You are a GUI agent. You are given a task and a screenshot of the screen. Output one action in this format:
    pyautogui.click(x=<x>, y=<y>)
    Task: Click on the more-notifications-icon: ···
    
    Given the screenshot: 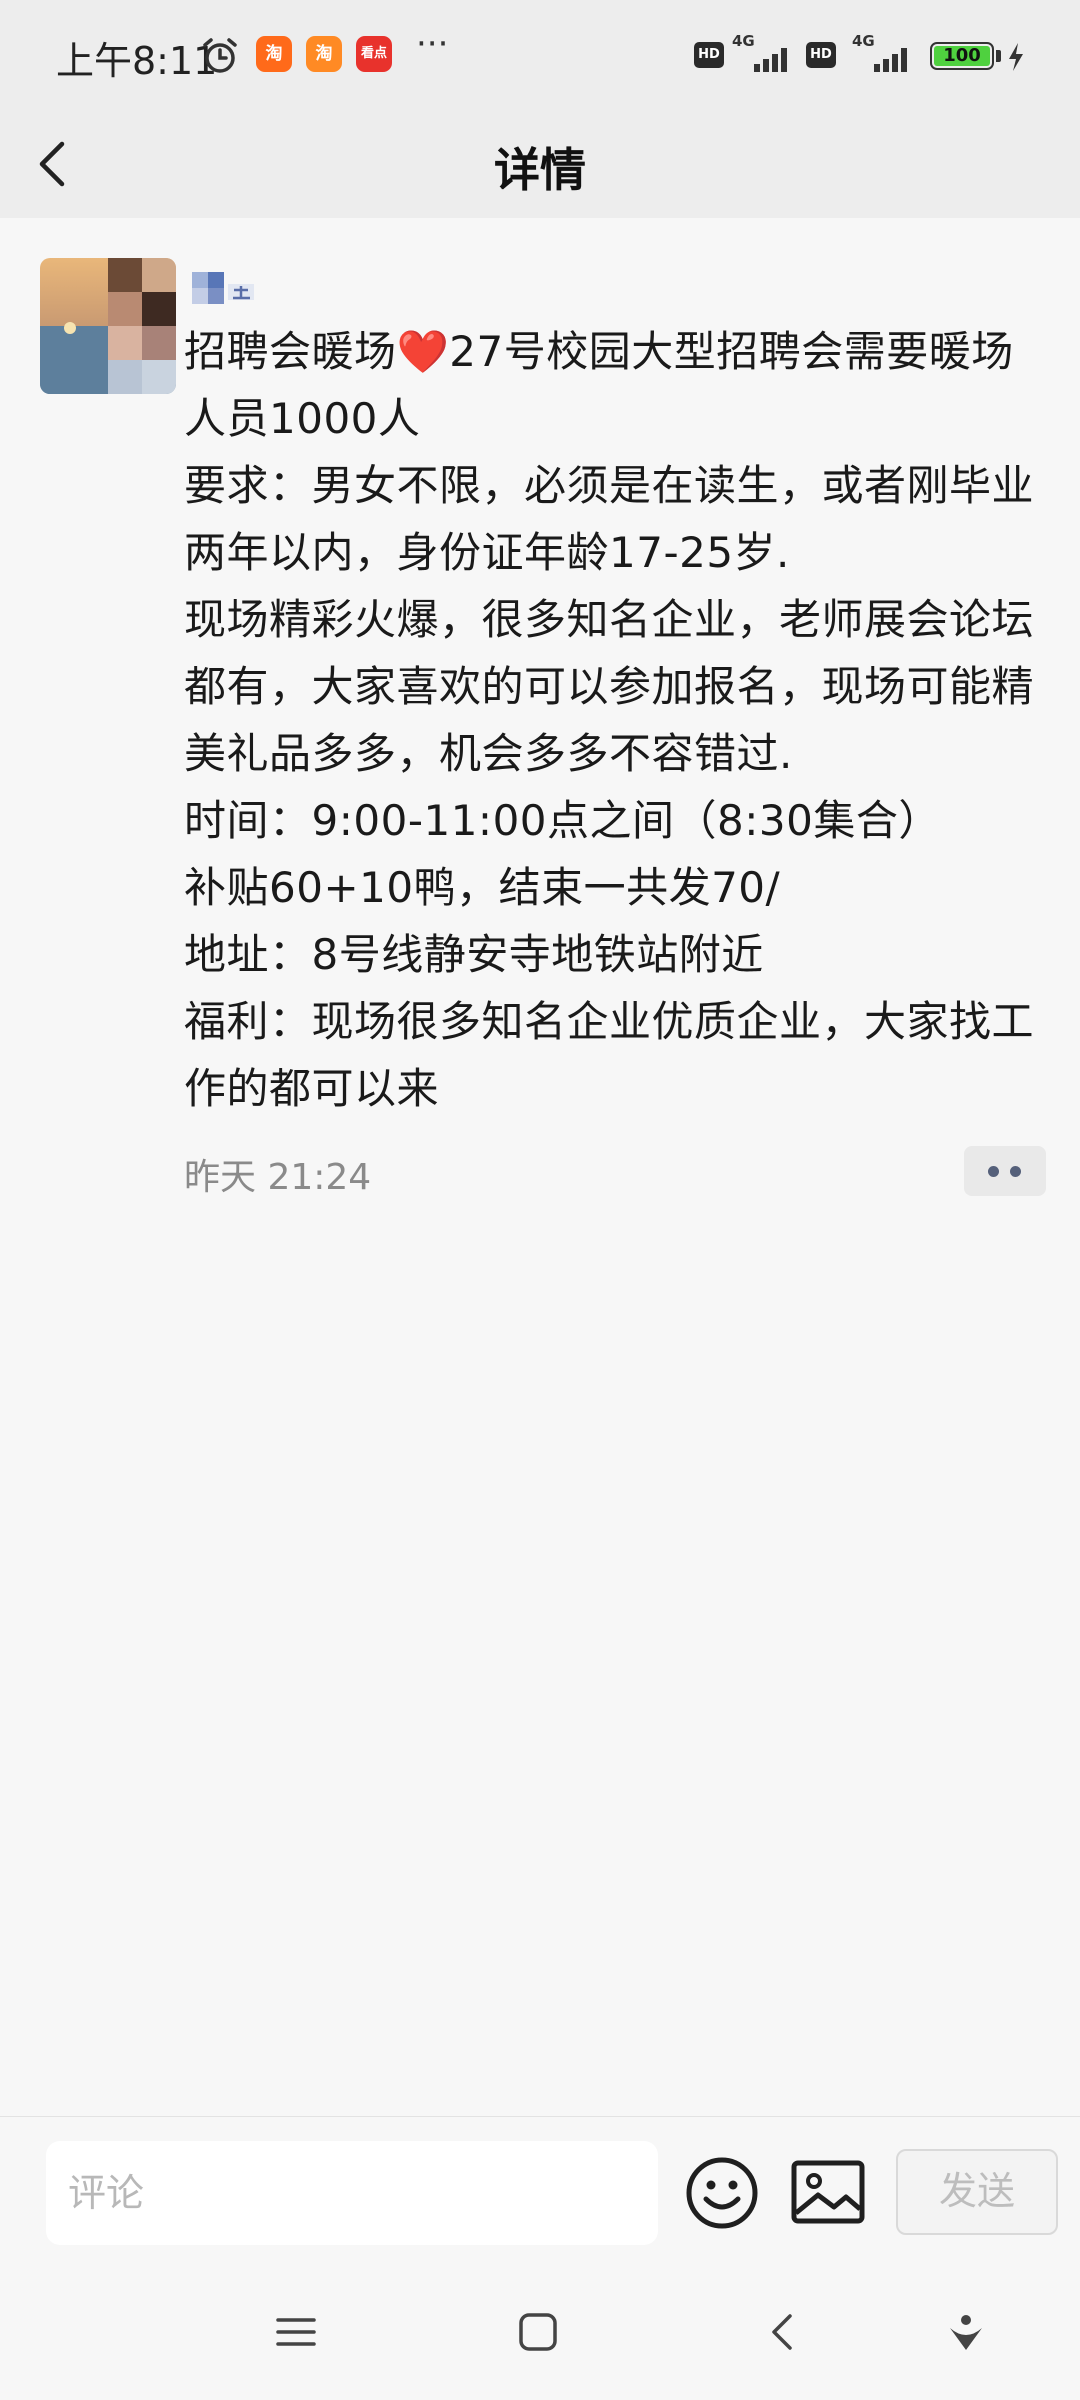 What is the action you would take?
    pyautogui.click(x=432, y=44)
    